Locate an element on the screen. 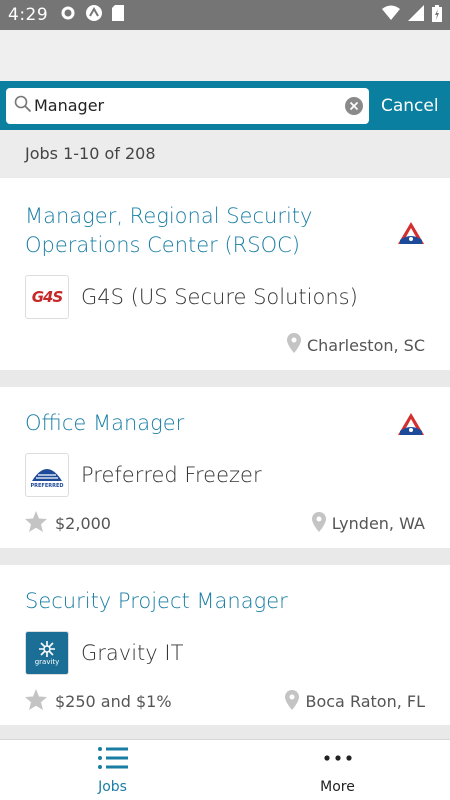 This screenshot has width=450, height=800. company-row: G4S G4S (US Secure Solutions) is located at coordinates (191, 297).